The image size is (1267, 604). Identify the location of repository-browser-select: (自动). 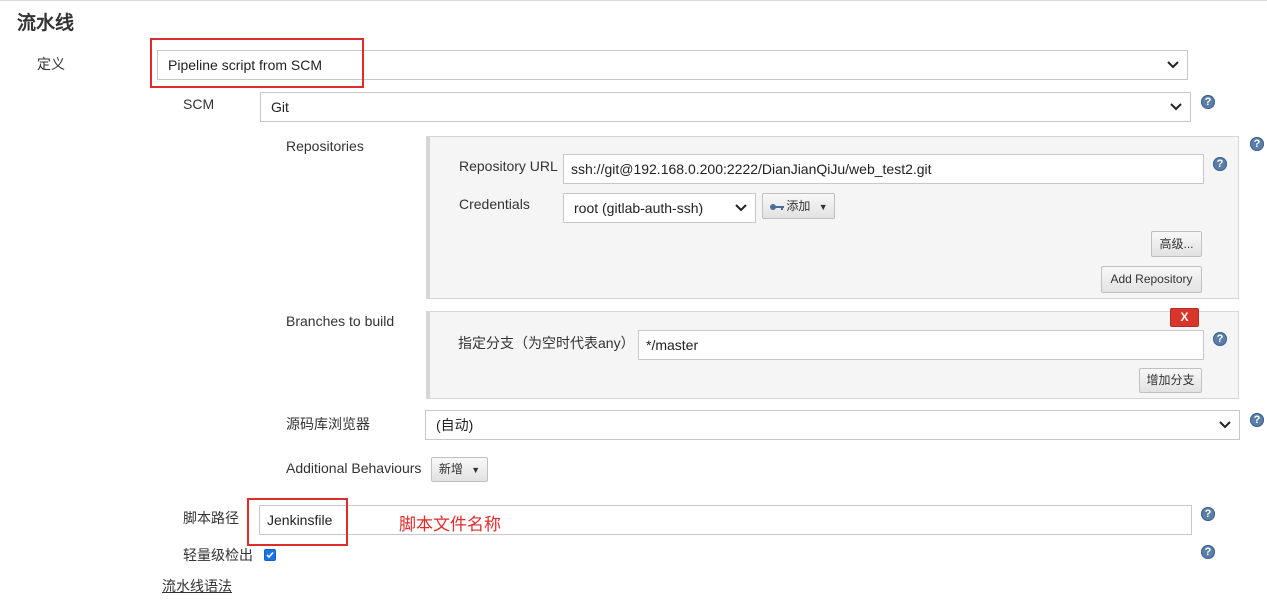
(832, 425).